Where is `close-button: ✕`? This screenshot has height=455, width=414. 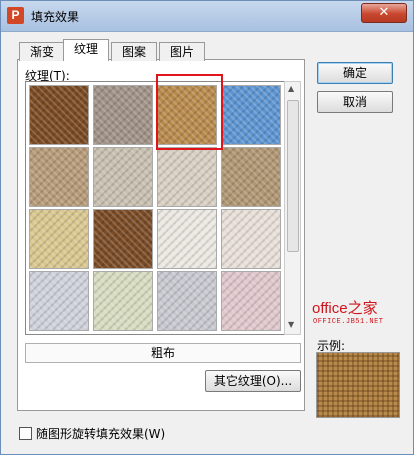 close-button: ✕ is located at coordinates (384, 13).